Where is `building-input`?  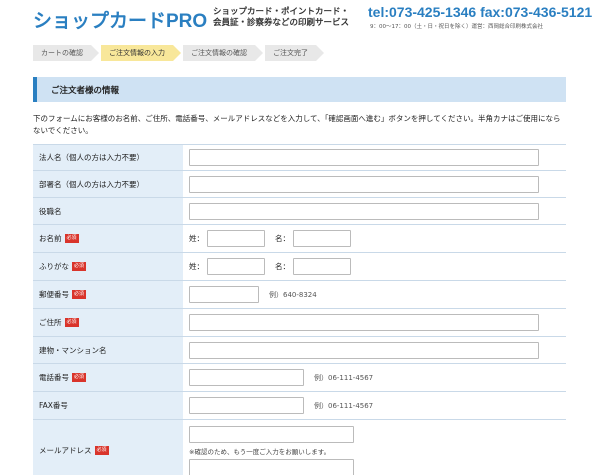 building-input is located at coordinates (364, 350).